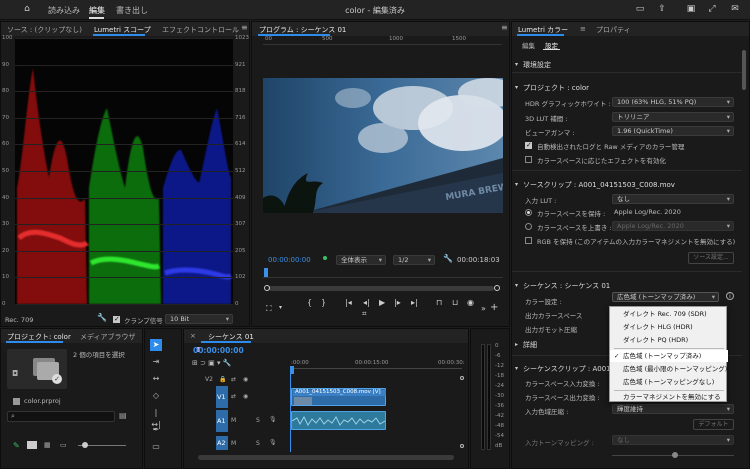 This screenshot has width=750, height=469. What do you see at coordinates (156, 430) in the screenshot?
I see `pen-tool-icon: ✒` at bounding box center [156, 430].